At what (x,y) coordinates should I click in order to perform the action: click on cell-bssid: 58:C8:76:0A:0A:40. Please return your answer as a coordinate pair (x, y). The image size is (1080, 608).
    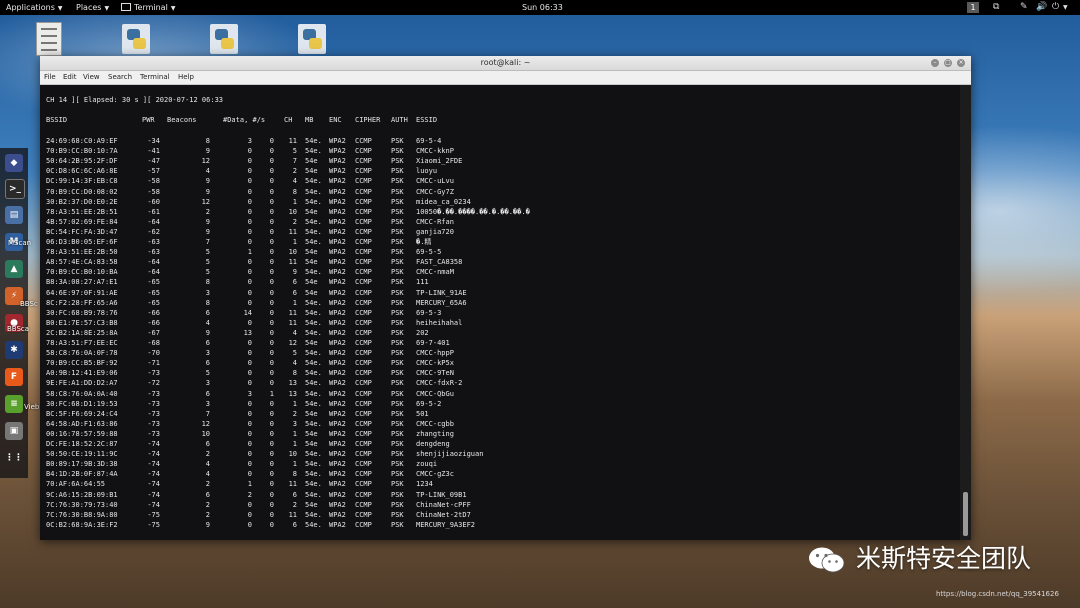
    Looking at the image, I should click on (82, 393).